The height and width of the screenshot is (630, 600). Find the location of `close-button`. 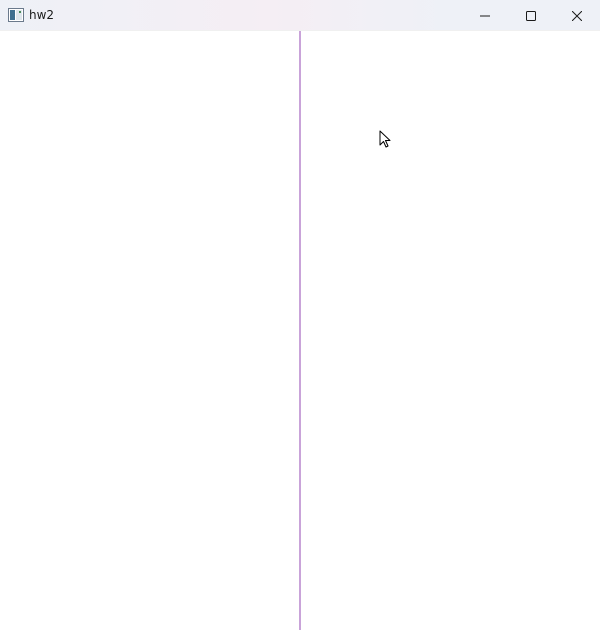

close-button is located at coordinates (577, 15).